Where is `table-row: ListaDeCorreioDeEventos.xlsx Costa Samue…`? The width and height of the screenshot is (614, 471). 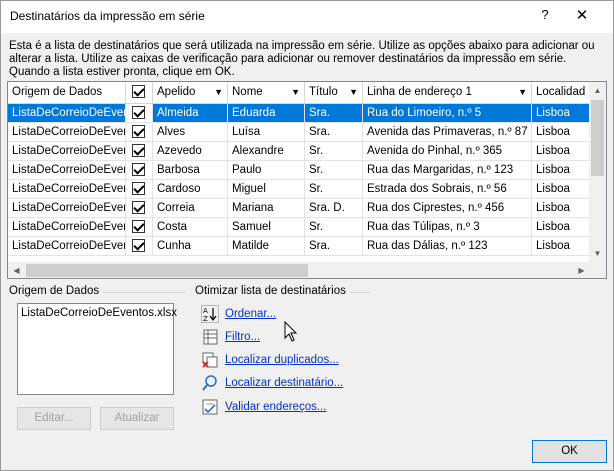
table-row: ListaDeCorreioDeEventos.xlsx Costa Samue… is located at coordinates (299, 227).